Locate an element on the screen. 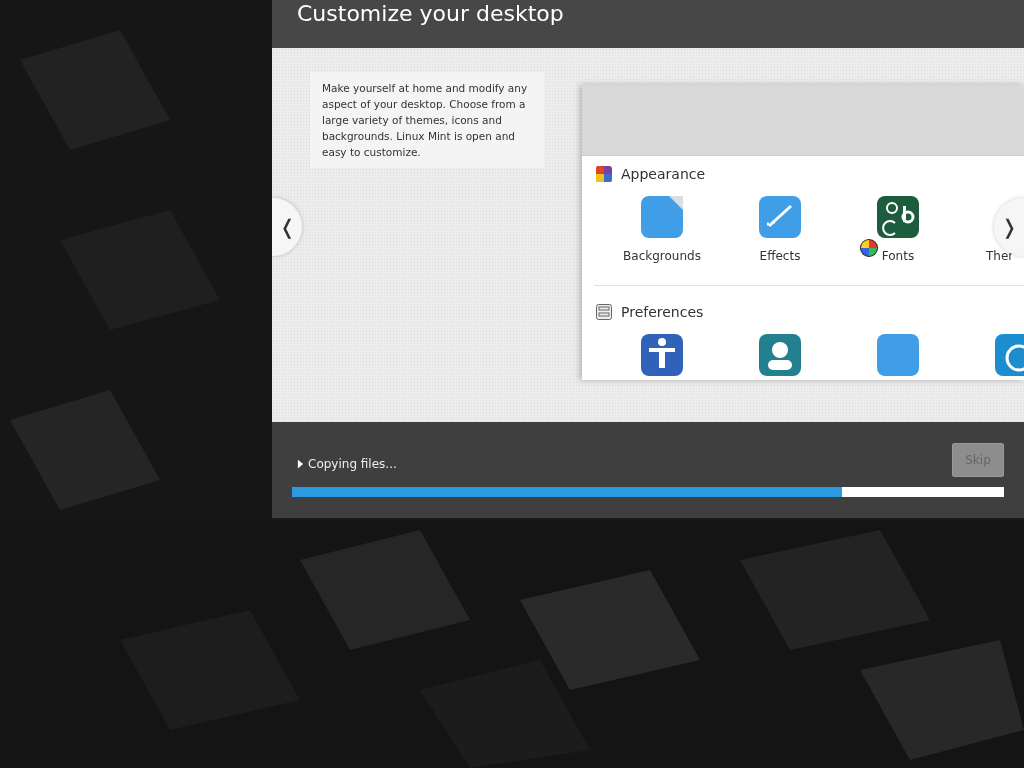  section-title: Appearance is located at coordinates (663, 174).